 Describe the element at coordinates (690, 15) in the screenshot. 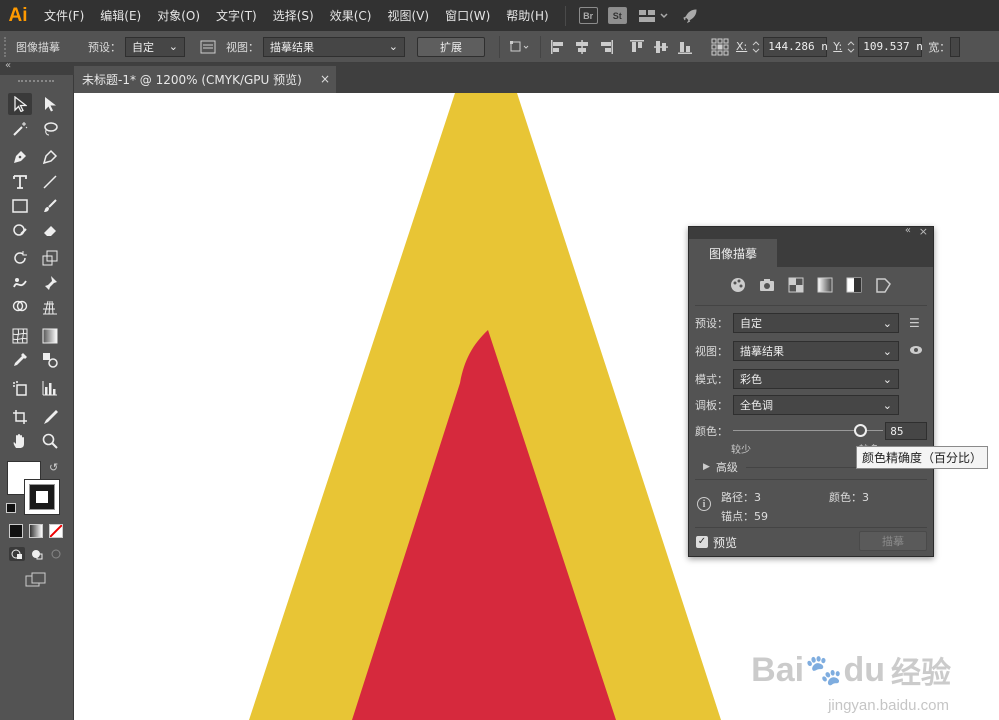

I see `rocket-icon` at that location.